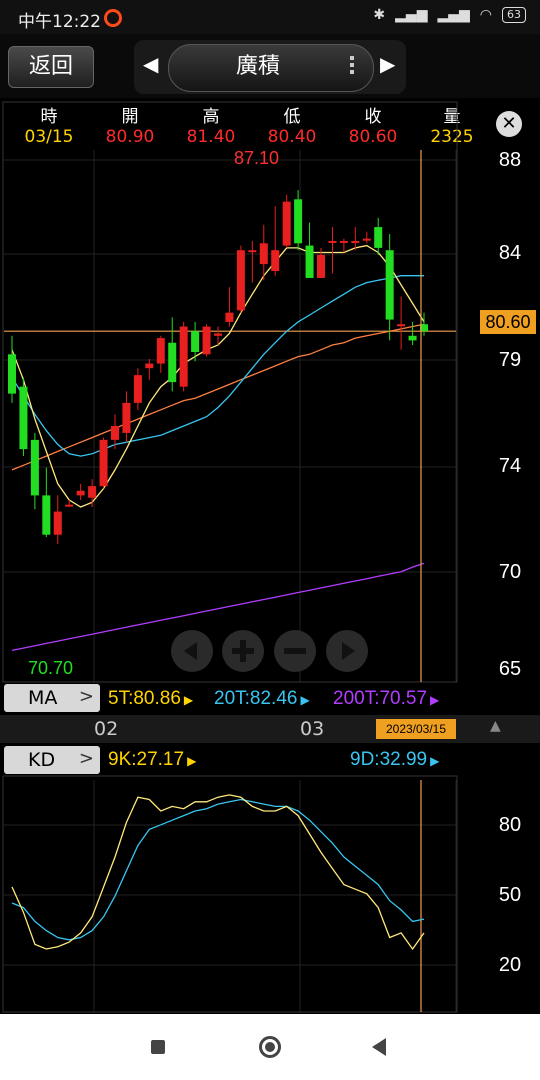 The height and width of the screenshot is (1080, 540). I want to click on price-tick: 70, so click(510, 572).